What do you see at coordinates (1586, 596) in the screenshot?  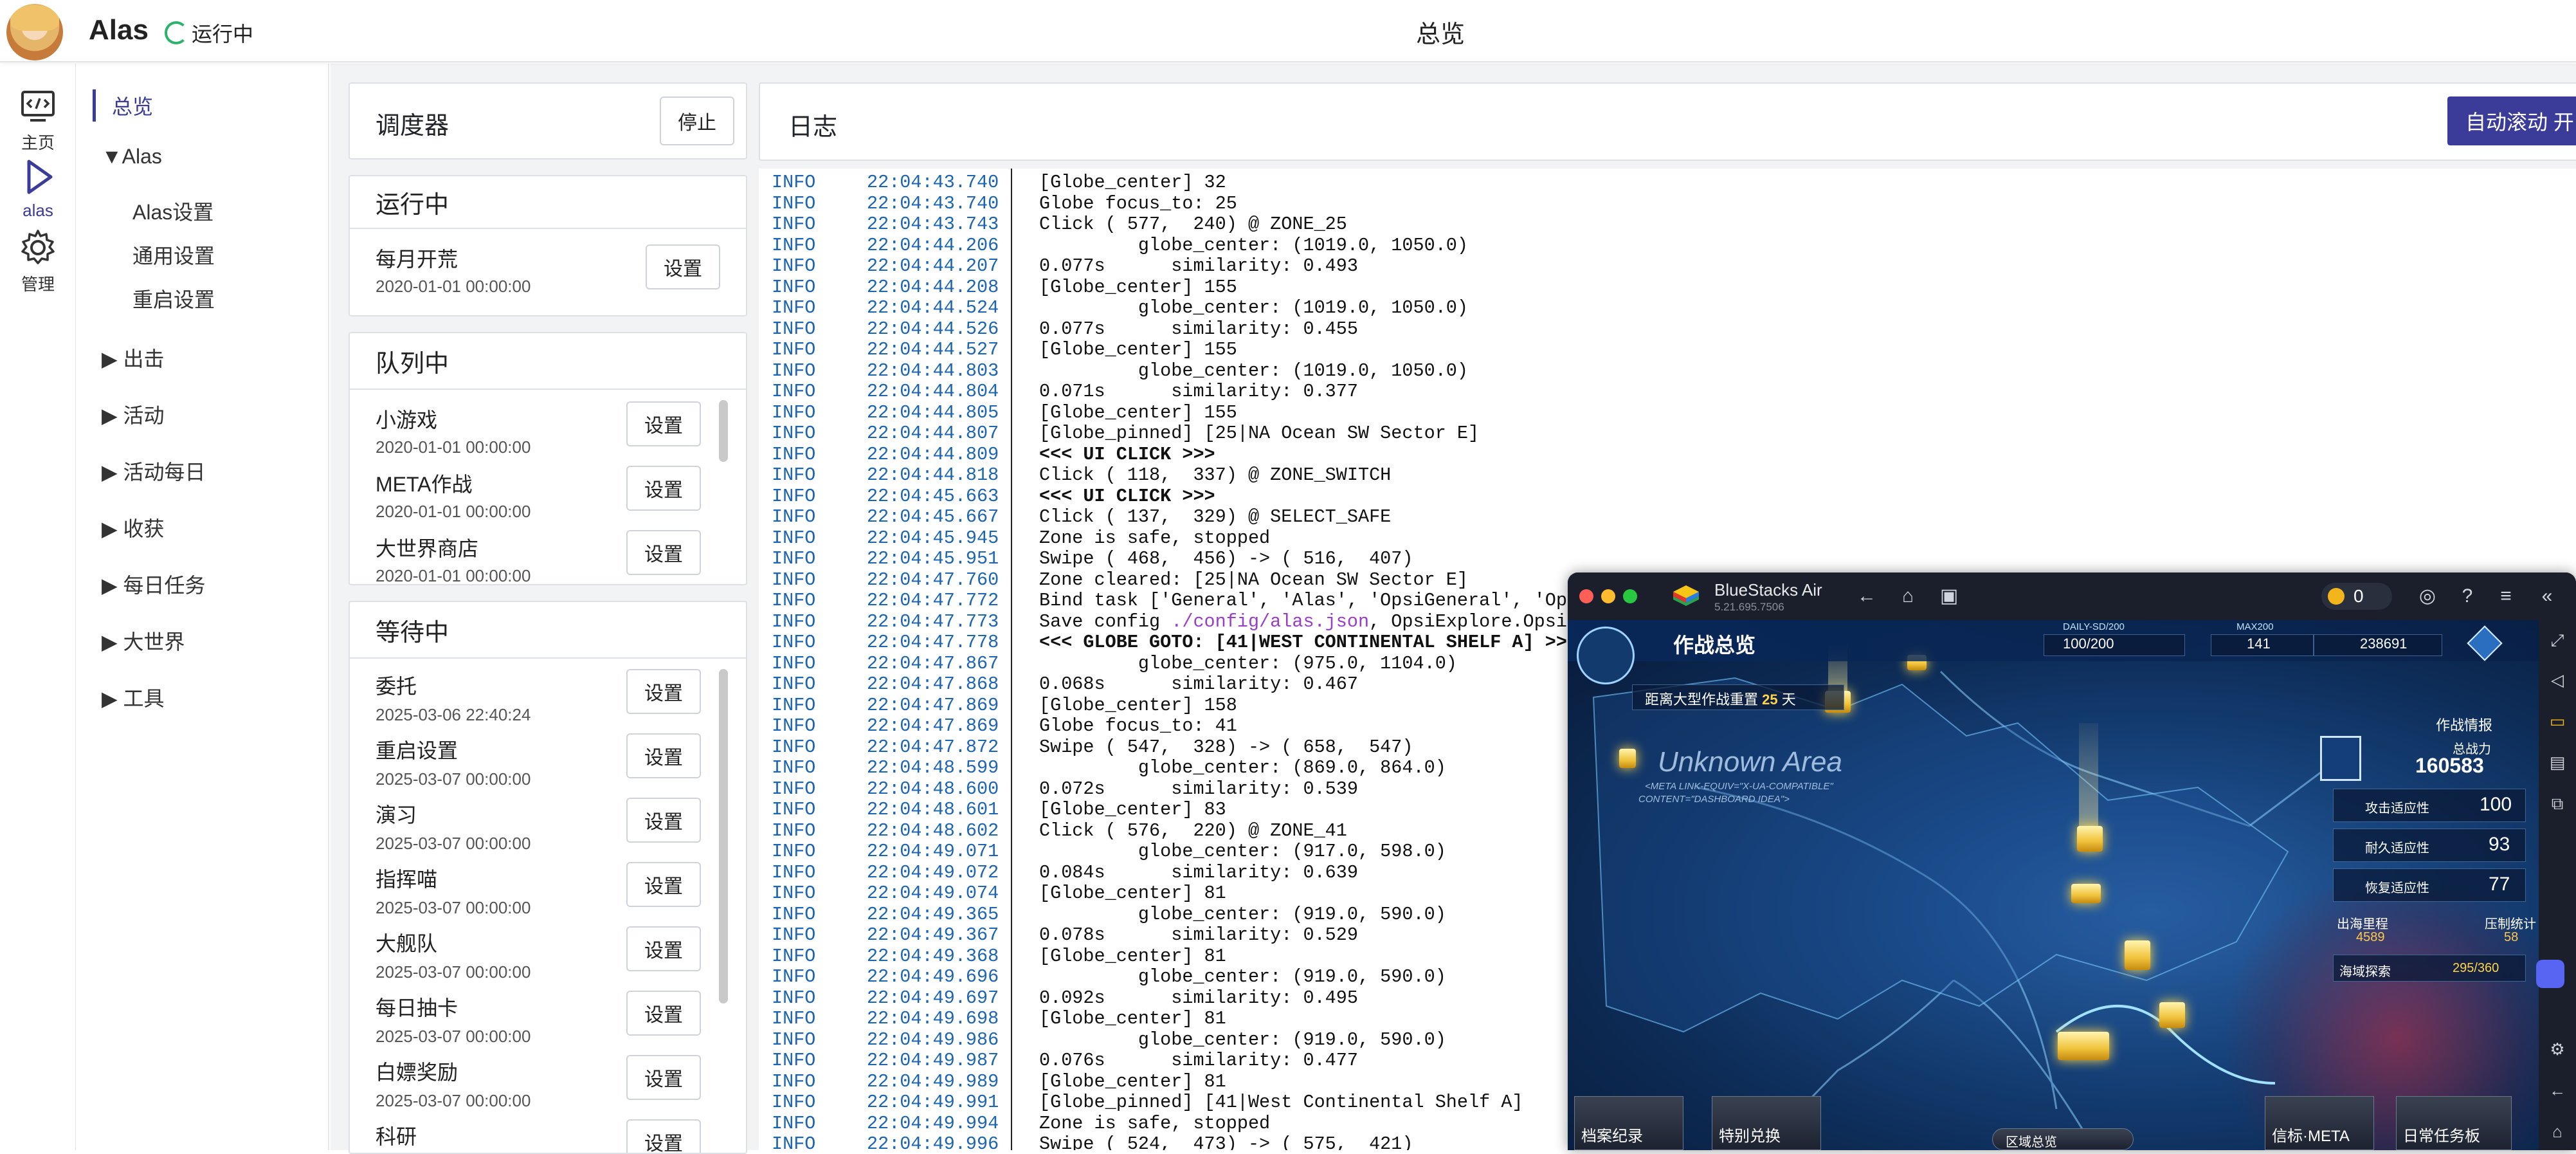 I see `close-window-icon` at bounding box center [1586, 596].